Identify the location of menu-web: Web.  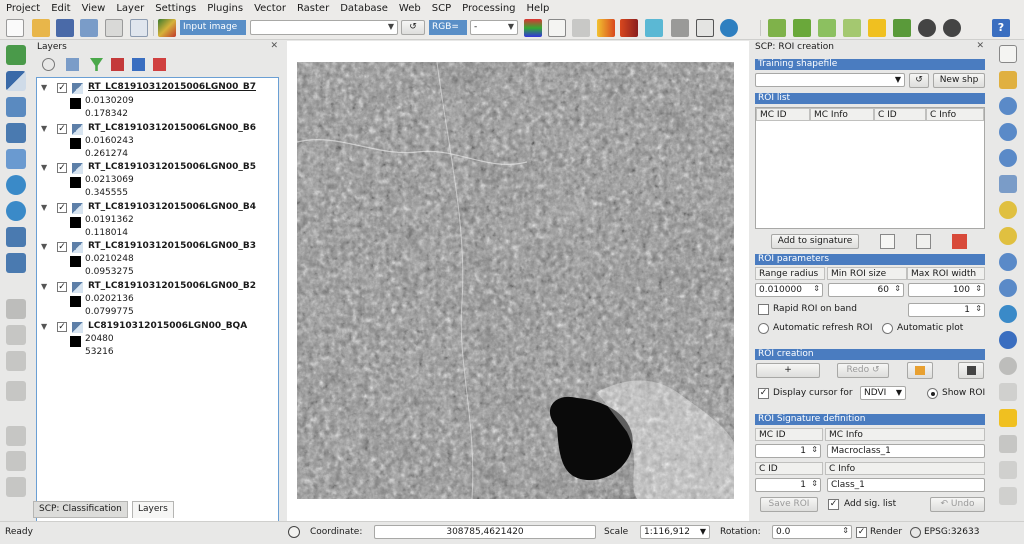
(410, 8).